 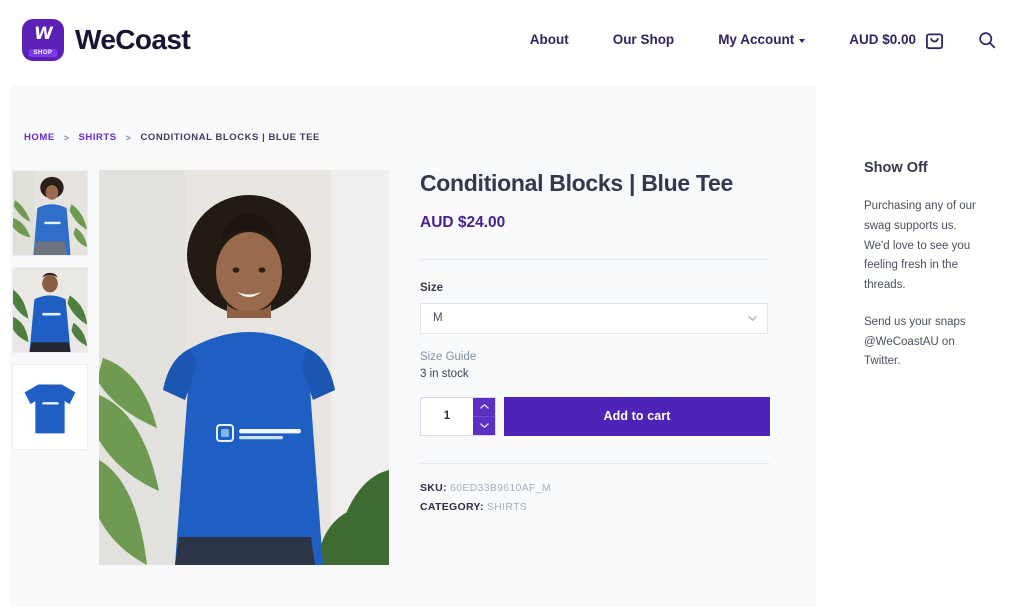 I want to click on main-navigation: About Our Shop My Account AUD $0.00, so click(x=756, y=40).